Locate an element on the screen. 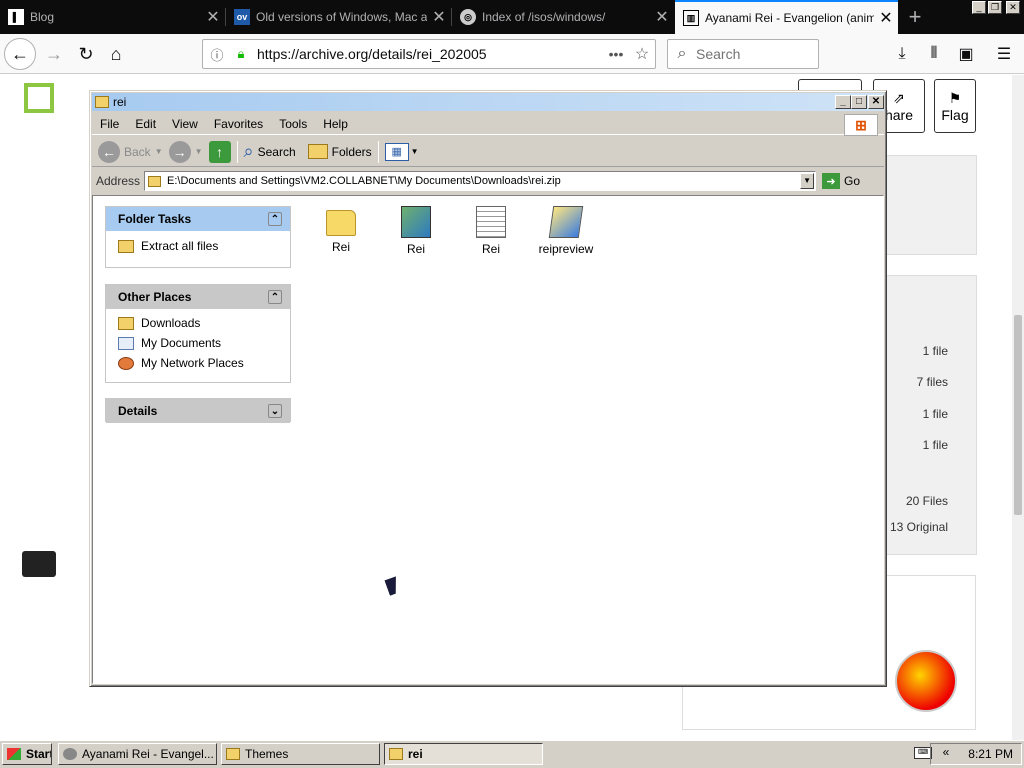 This screenshot has height=768, width=1024. forward-button: → ▼ is located at coordinates (185, 151).